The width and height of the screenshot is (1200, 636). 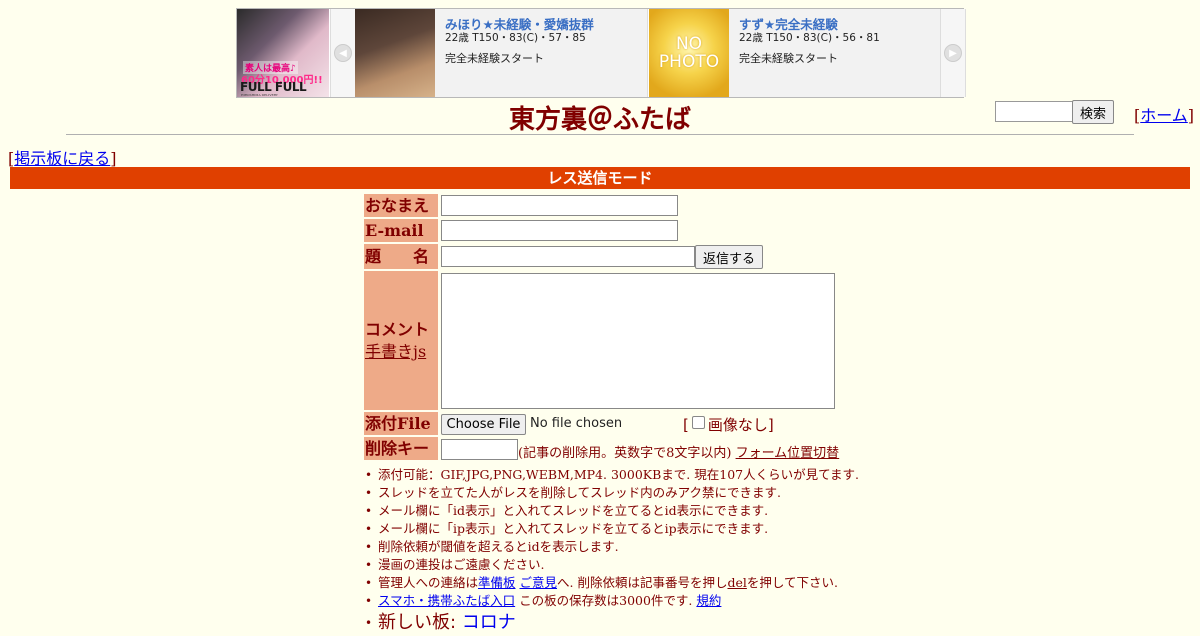 What do you see at coordinates (395, 53) in the screenshot?
I see `ad-card-photo` at bounding box center [395, 53].